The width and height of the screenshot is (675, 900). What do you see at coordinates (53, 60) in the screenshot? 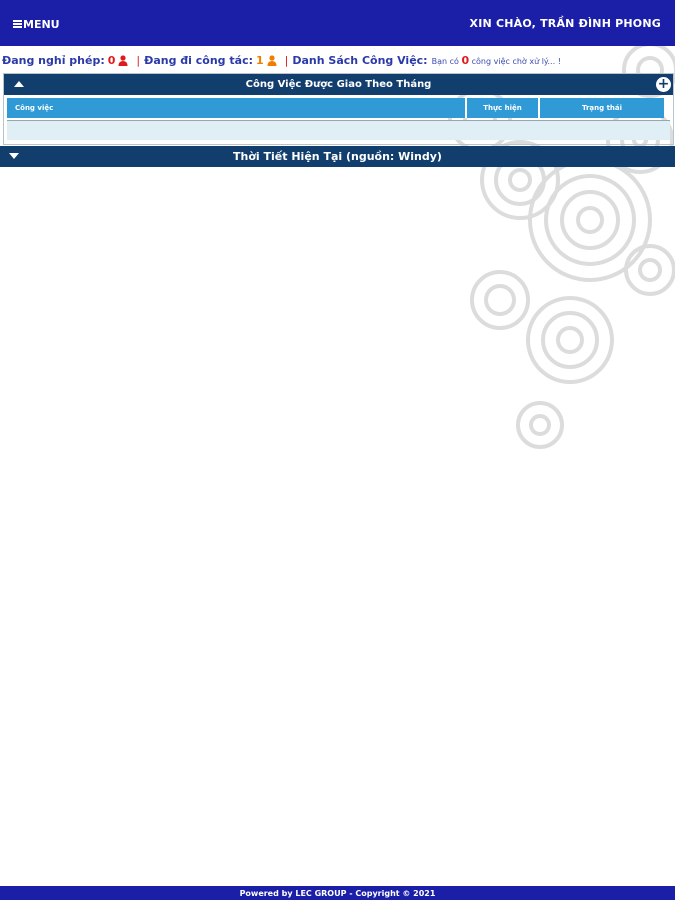
I see `leave-label: Đang nghỉ phép:` at bounding box center [53, 60].